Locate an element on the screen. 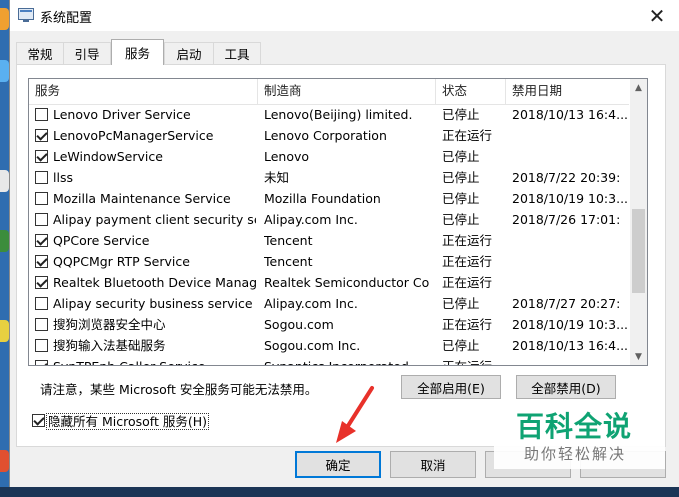 This screenshot has height=497, width=679. table-row: LeWindowService Lenovo 已停止 is located at coordinates (329, 156).